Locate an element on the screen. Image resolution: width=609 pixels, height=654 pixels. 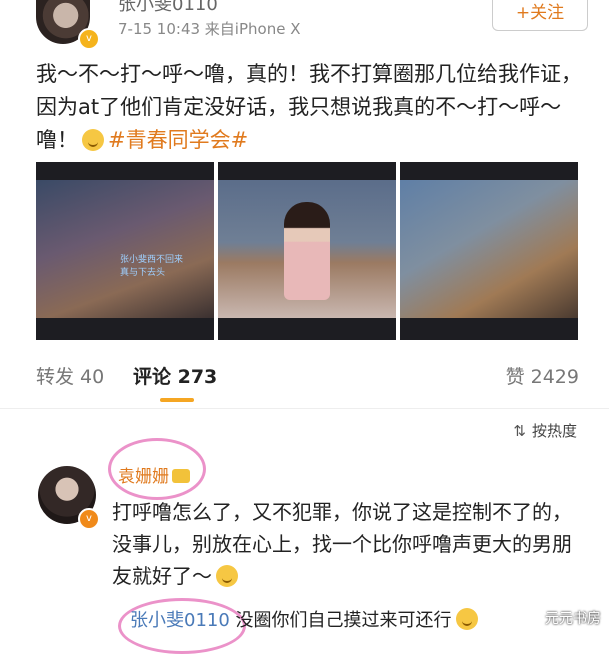
sort-toggle: ⇅ 按热度 is located at coordinates (545, 430).